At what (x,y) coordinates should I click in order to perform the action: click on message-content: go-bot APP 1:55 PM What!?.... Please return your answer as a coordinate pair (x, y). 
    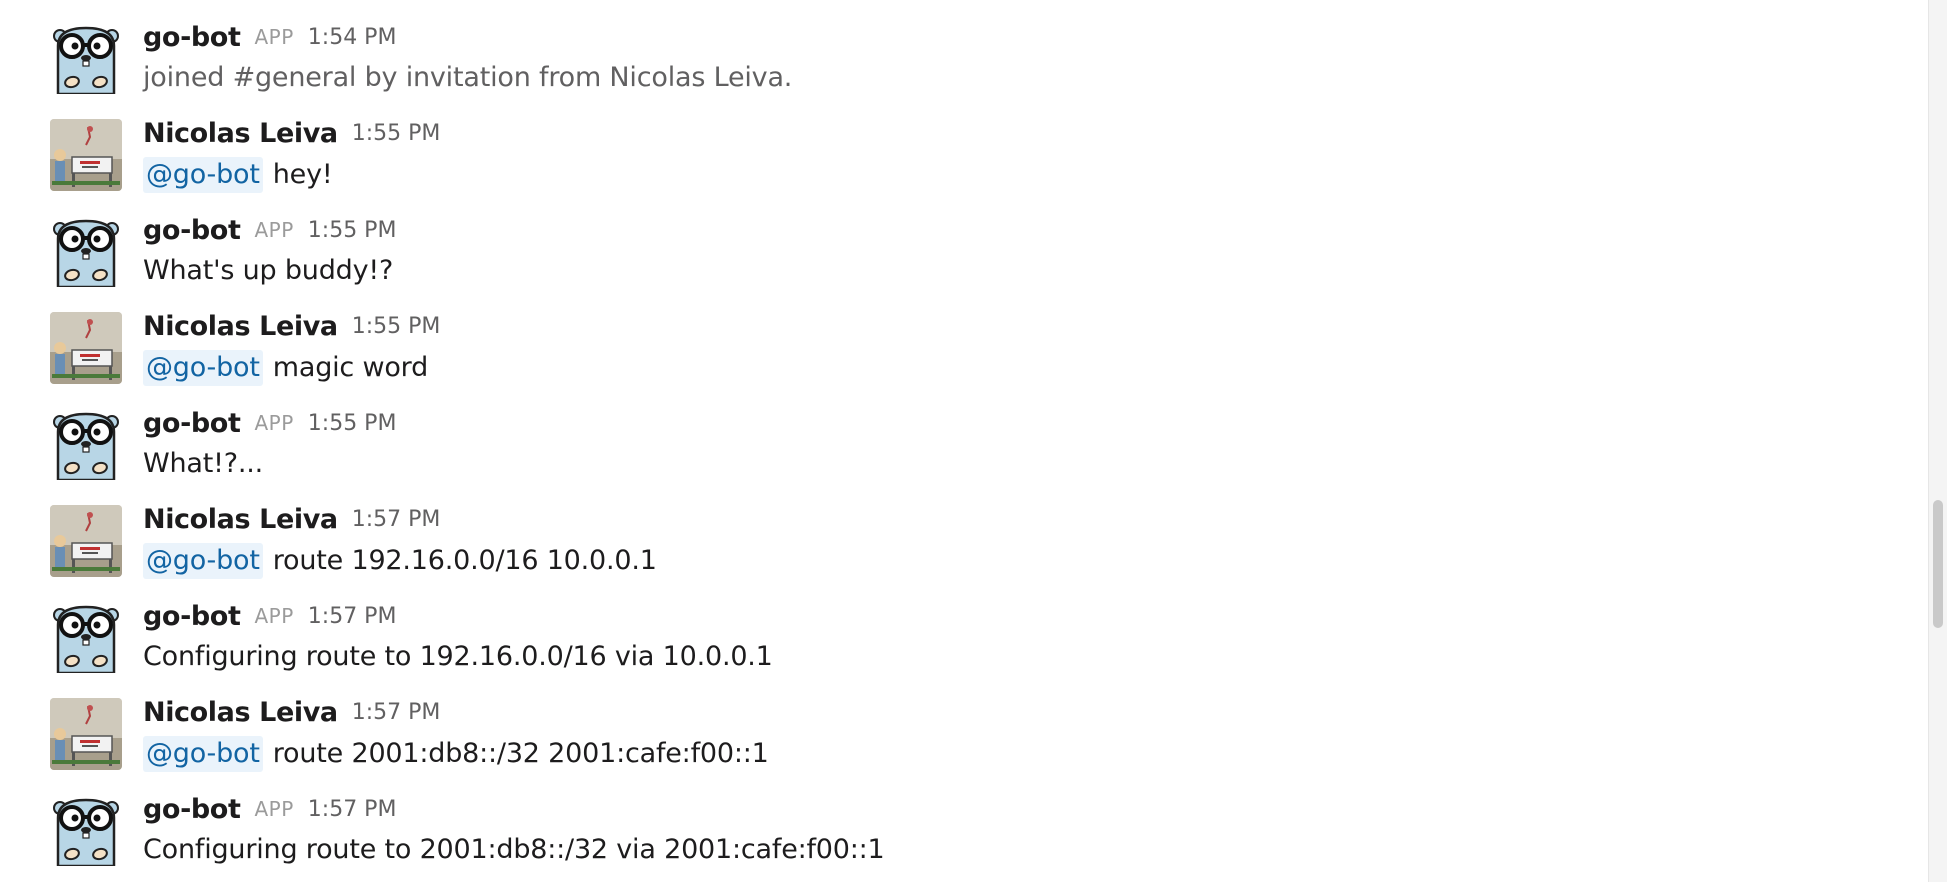
    Looking at the image, I should click on (1031, 443).